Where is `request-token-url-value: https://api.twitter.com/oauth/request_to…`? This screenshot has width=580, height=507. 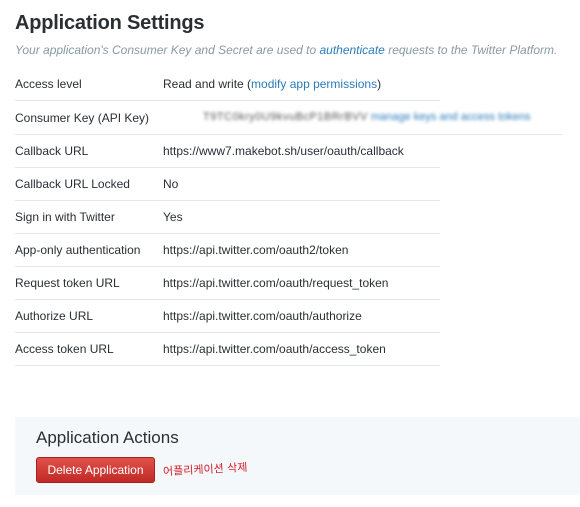
request-token-url-value: https://api.twitter.com/oauth/request_to… is located at coordinates (276, 283).